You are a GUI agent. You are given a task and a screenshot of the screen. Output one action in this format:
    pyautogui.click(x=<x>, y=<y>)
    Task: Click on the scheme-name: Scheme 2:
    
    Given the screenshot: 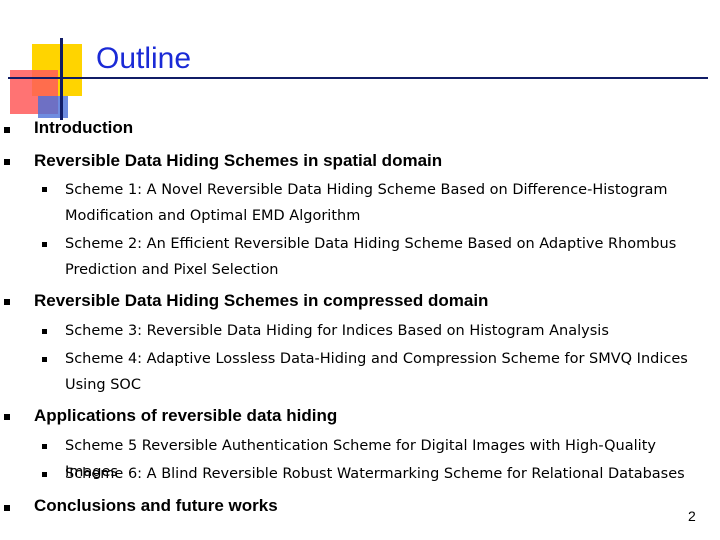 What is the action you would take?
    pyautogui.click(x=104, y=244)
    